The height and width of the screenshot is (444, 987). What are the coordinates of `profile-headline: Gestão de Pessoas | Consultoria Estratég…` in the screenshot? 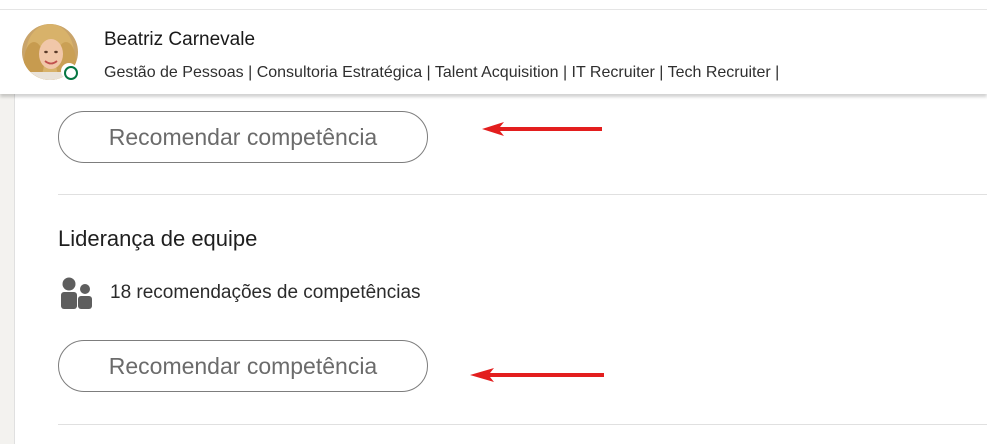 It's located at (442, 72).